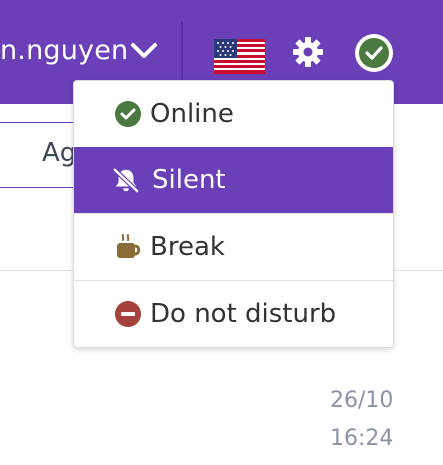 The height and width of the screenshot is (465, 443). Describe the element at coordinates (144, 51) in the screenshot. I see `chevron-down-icon` at that location.